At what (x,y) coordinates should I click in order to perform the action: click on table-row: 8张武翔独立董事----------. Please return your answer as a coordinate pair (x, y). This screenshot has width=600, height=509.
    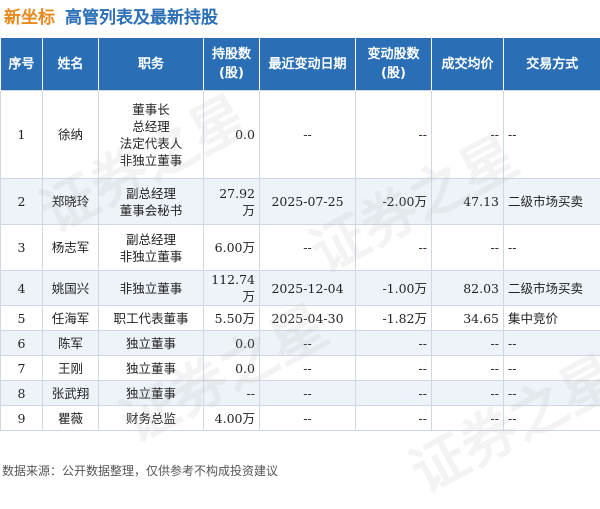
    Looking at the image, I should click on (300, 393).